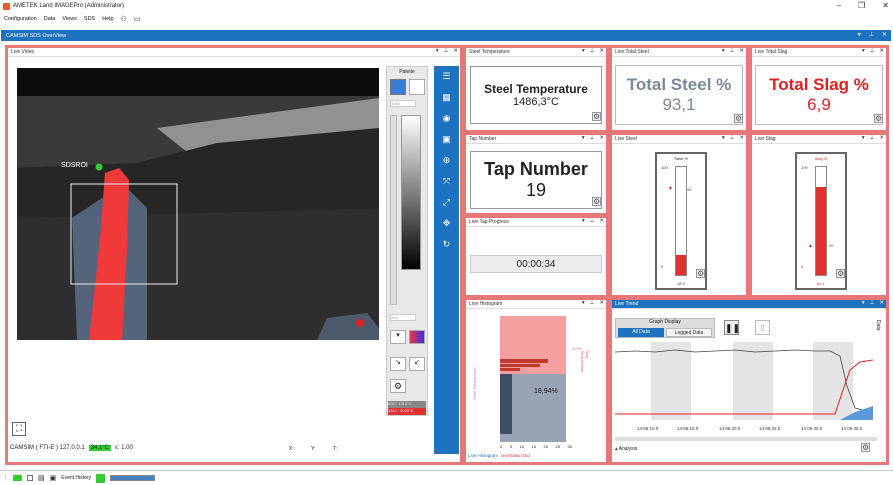  What do you see at coordinates (107, 19) in the screenshot?
I see `menu-help: Help` at bounding box center [107, 19].